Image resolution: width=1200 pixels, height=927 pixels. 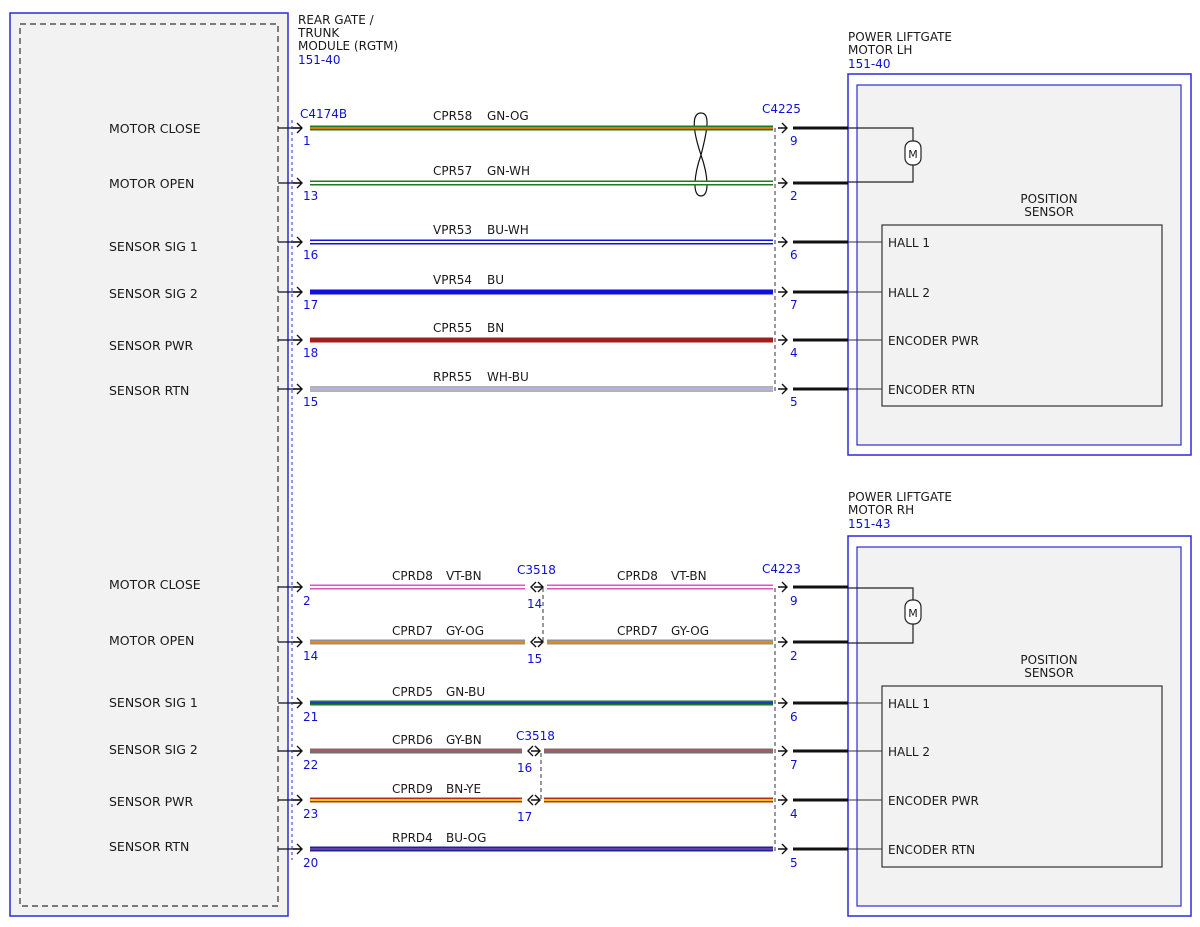 I want to click on module-pin-number: 2, so click(x=307, y=601).